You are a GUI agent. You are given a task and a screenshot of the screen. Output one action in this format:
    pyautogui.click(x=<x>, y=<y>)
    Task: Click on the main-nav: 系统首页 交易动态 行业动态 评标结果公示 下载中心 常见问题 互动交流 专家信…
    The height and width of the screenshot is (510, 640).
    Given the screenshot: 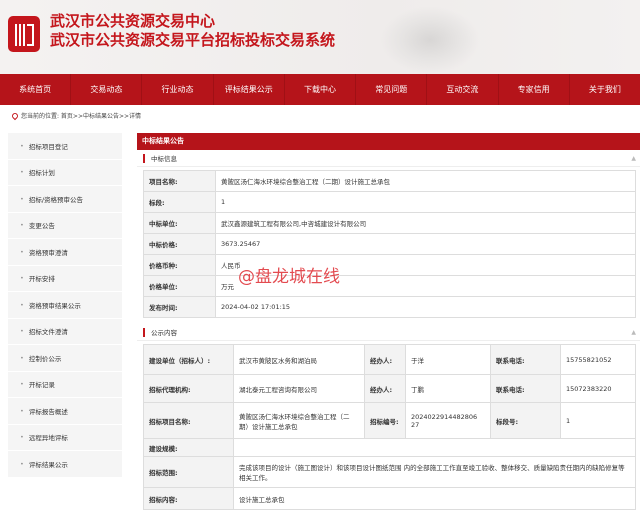 What is the action you would take?
    pyautogui.click(x=320, y=89)
    